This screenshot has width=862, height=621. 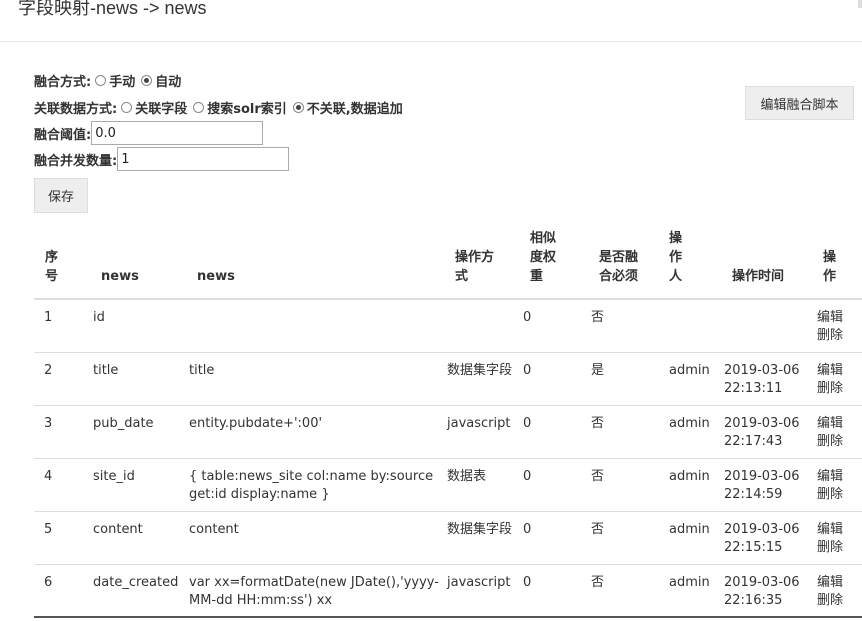 What do you see at coordinates (770, 591) in the screenshot?
I see `cell-op-time: 2019-03-06 22:16:35` at bounding box center [770, 591].